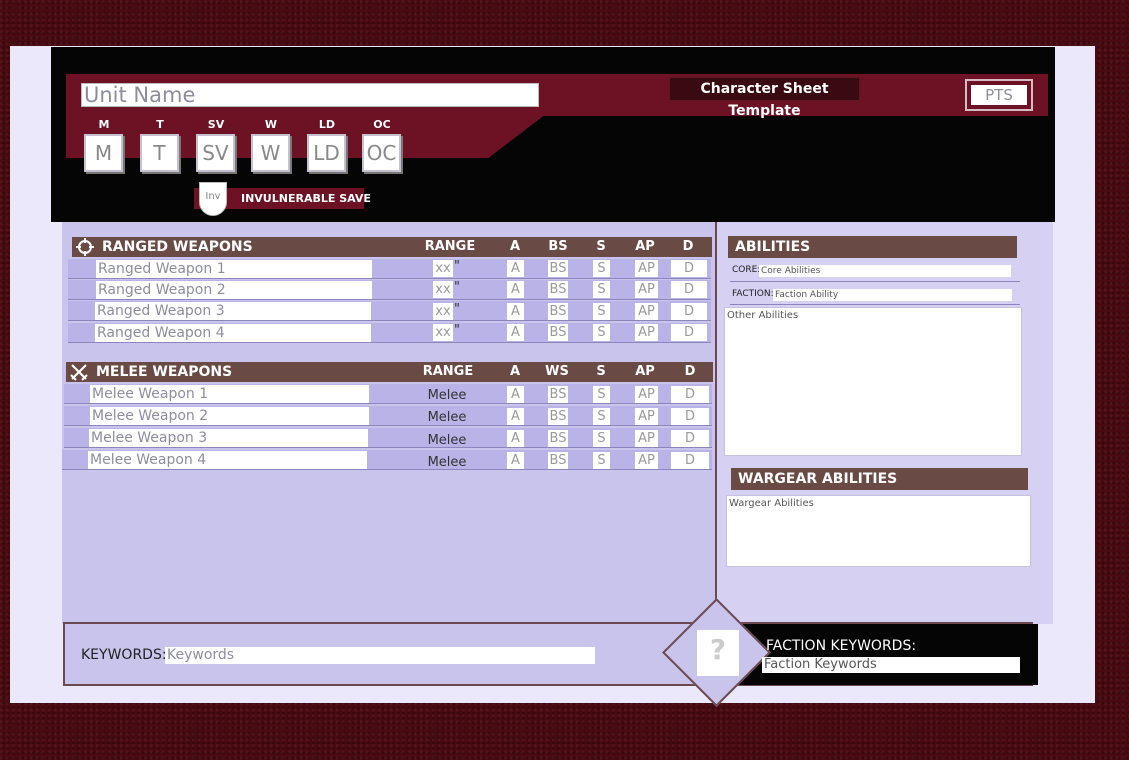 The image size is (1129, 760). What do you see at coordinates (601, 438) in the screenshot?
I see `melee-weapon-3-s: S` at bounding box center [601, 438].